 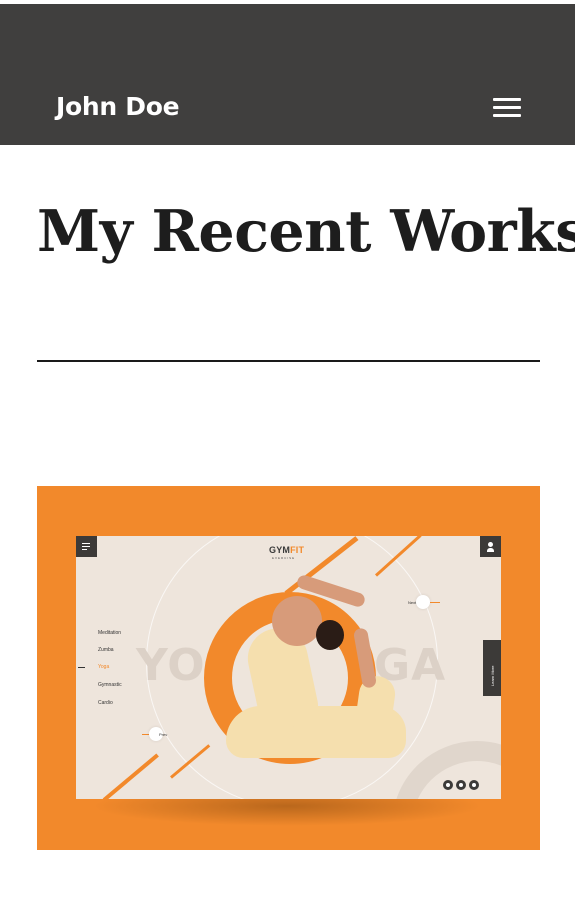 What do you see at coordinates (118, 106) in the screenshot?
I see `brand-name: John Doe` at bounding box center [118, 106].